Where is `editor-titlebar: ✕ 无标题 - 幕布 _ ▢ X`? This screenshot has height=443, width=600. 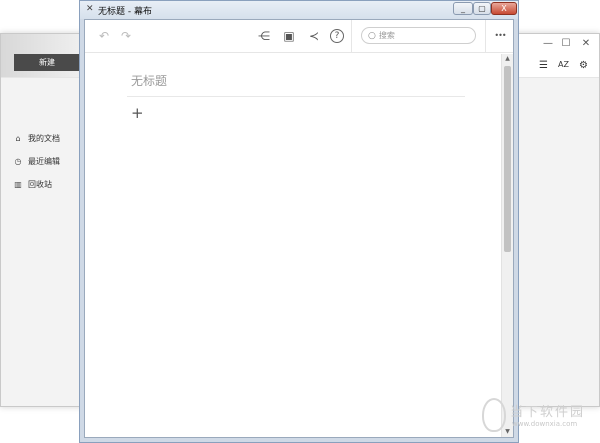
editor-titlebar: ✕ 无标题 - 幕布 _ ▢ X is located at coordinates (299, 10).